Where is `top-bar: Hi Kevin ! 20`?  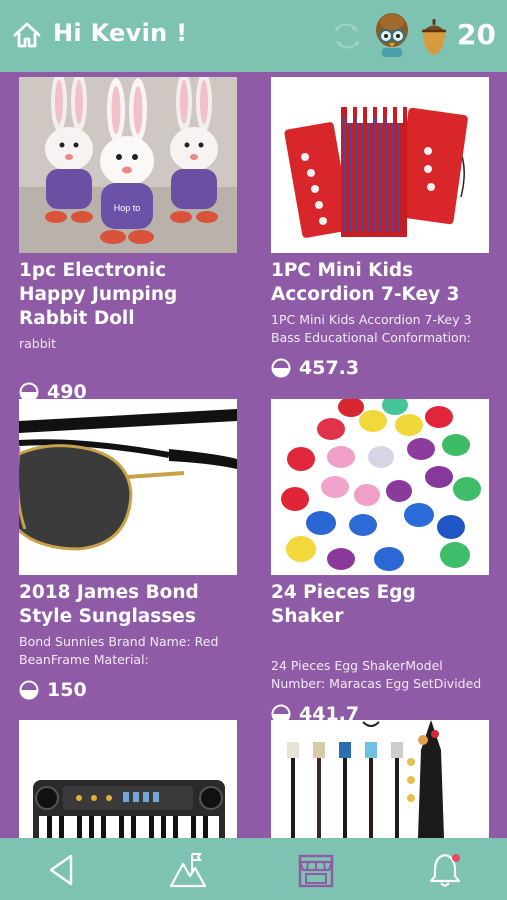
top-bar: Hi Kevin ! 20 is located at coordinates (253, 36).